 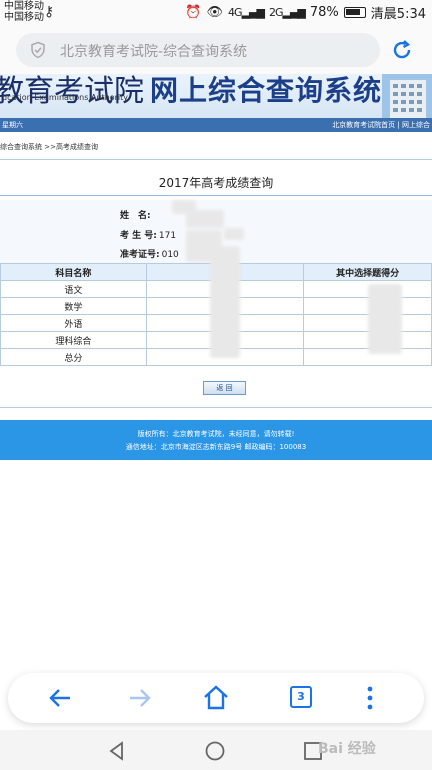 I want to click on carrier-2: 中国移动, so click(x=24, y=17).